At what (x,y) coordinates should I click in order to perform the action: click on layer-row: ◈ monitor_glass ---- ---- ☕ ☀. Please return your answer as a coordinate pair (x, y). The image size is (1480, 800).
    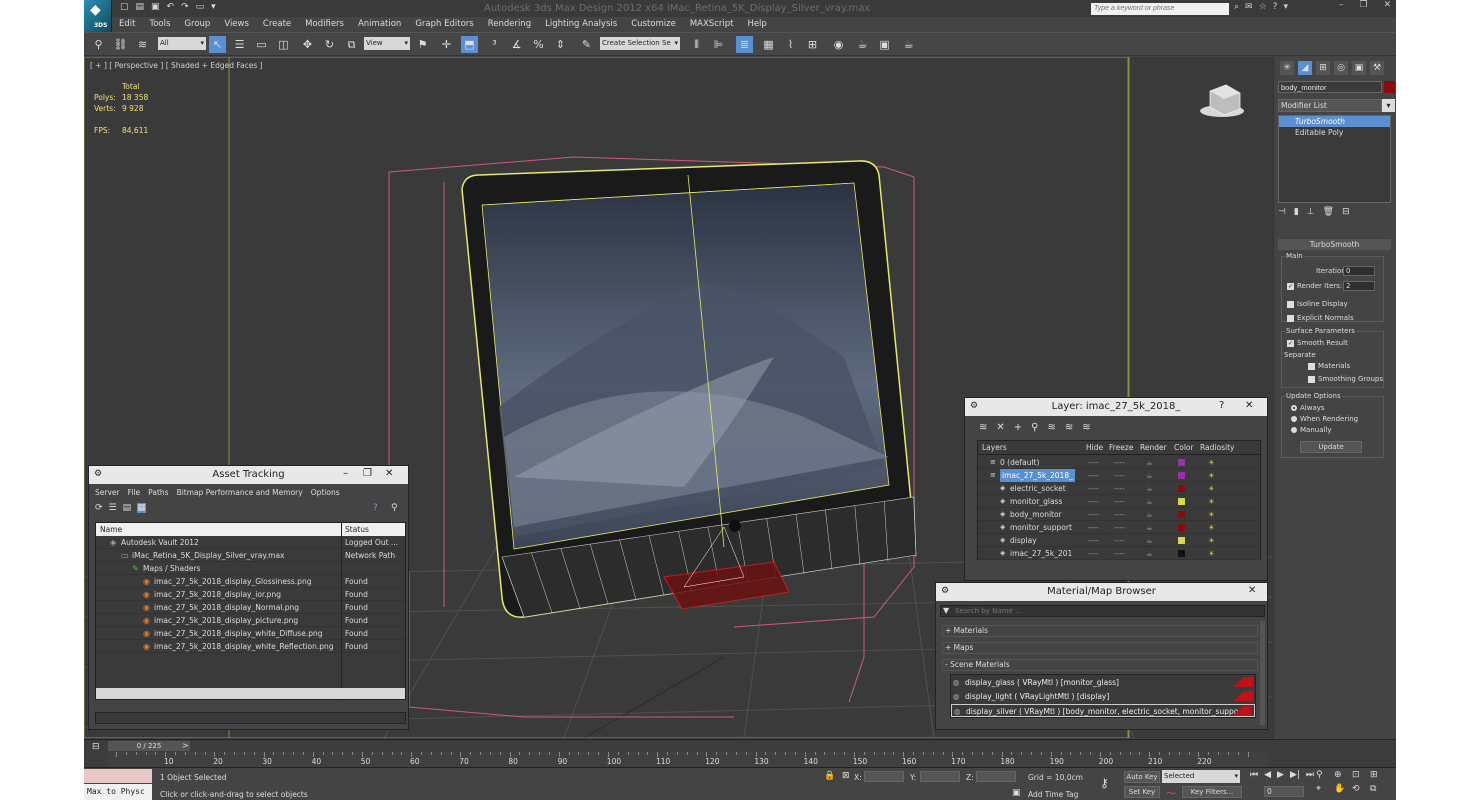
    Looking at the image, I should click on (1119, 501).